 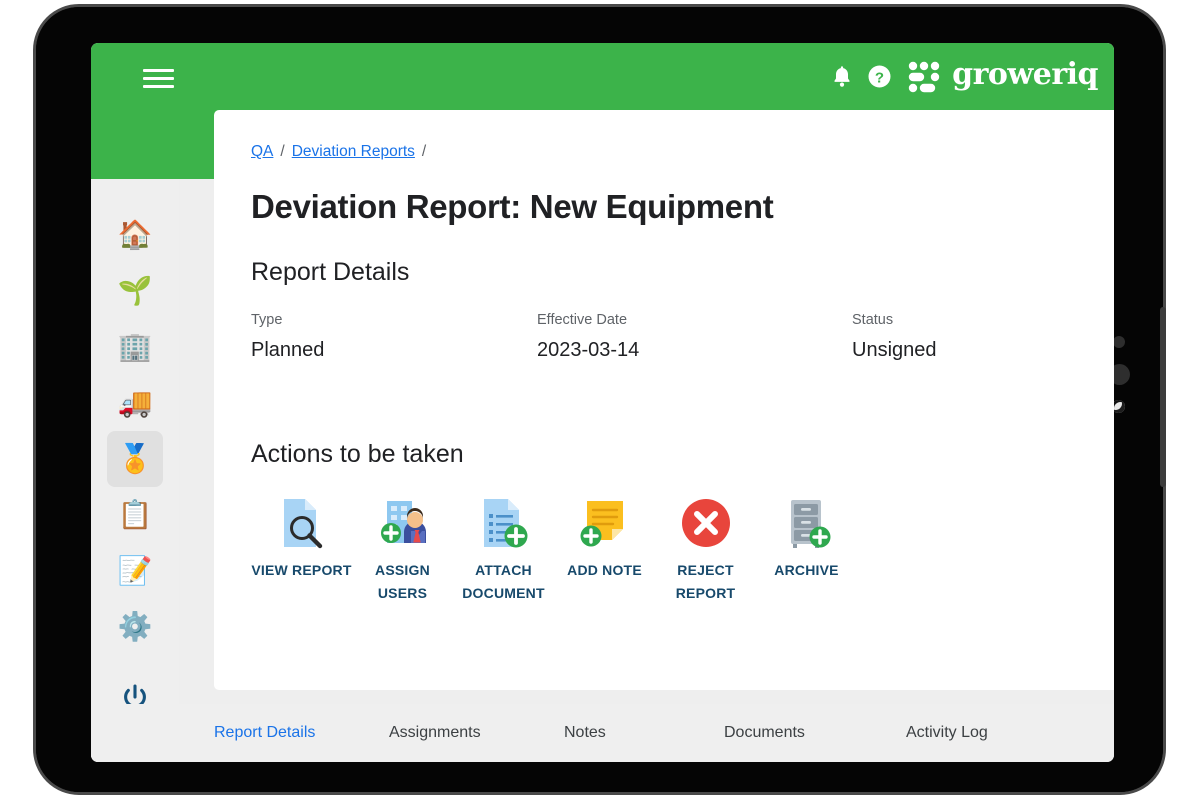 I want to click on action-add-note: ADD NOTE, so click(x=604, y=538).